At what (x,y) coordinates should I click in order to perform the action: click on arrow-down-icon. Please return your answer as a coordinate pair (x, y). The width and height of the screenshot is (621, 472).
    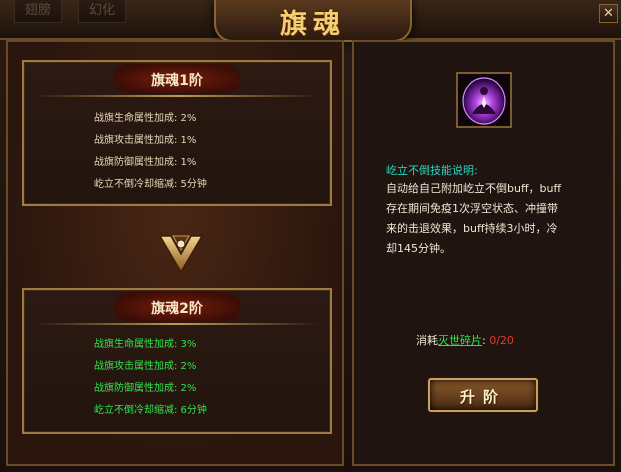
    Looking at the image, I should click on (181, 254).